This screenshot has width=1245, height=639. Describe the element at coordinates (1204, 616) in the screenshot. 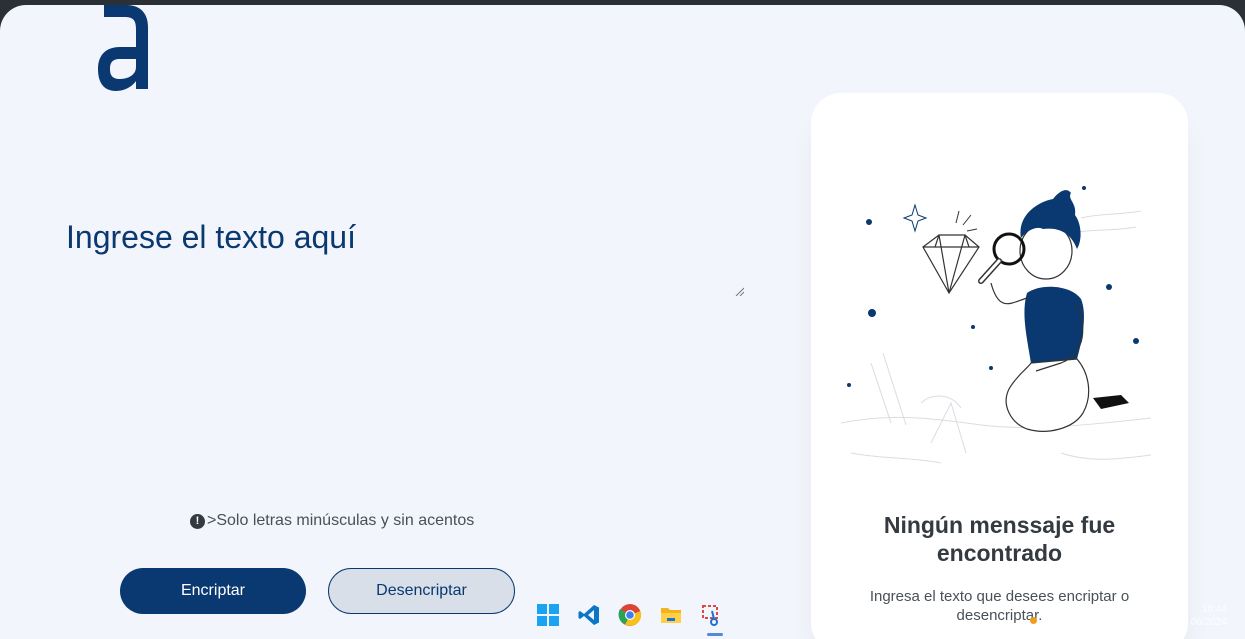

I see `system-clock: 10:44 06/2024` at that location.